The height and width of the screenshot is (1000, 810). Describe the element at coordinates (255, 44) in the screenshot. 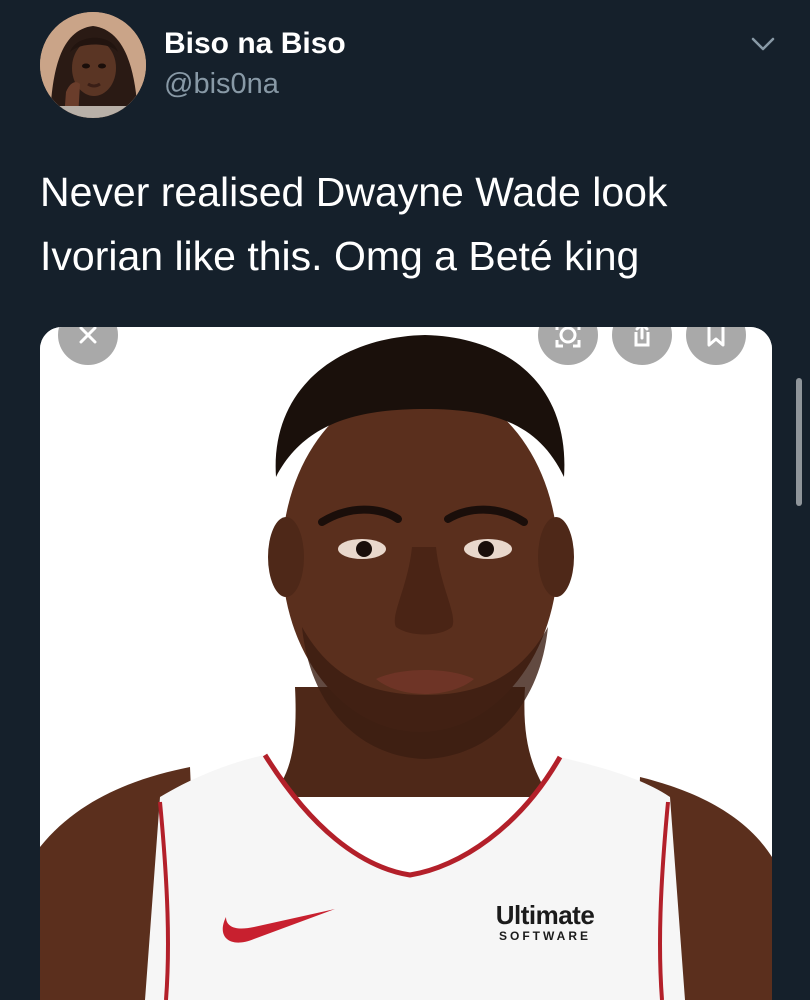

I see `author-display-name: Biso na Biso` at that location.